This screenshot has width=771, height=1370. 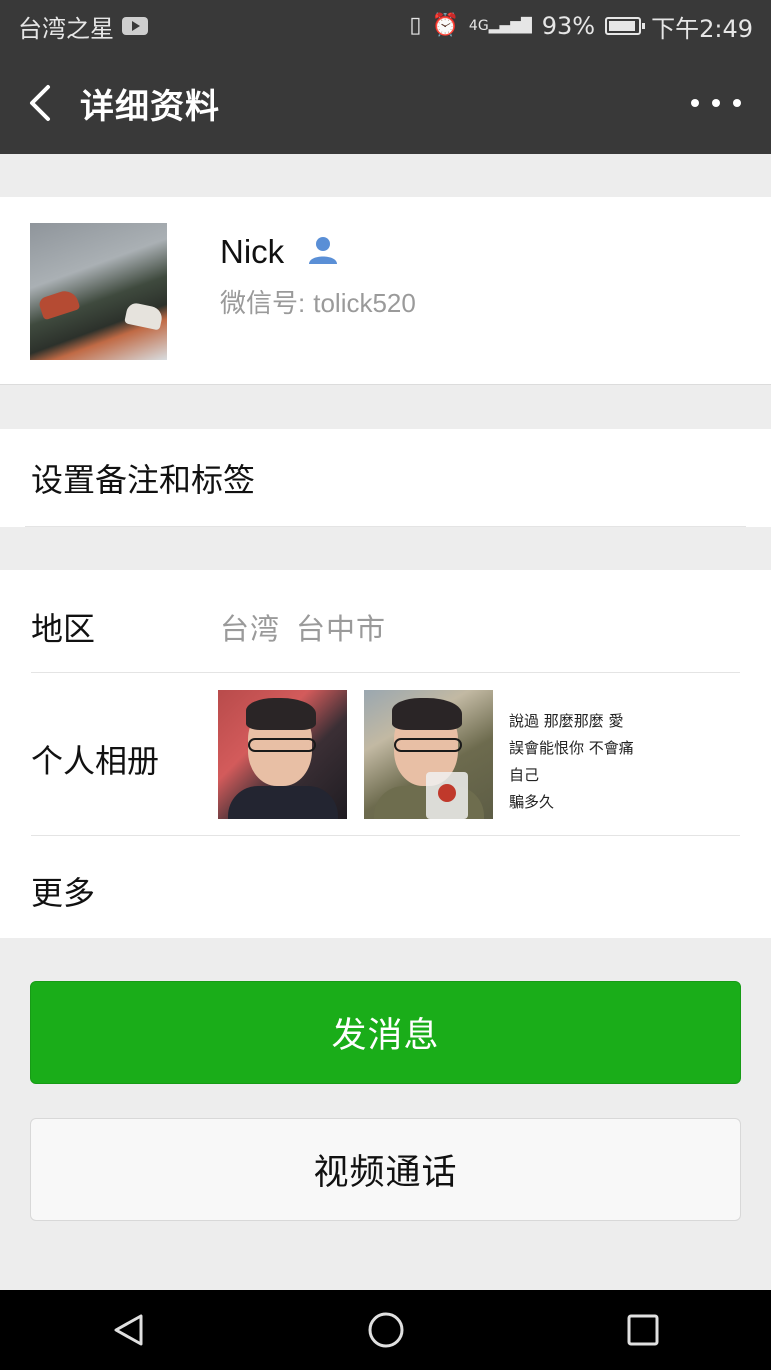 I want to click on more-row: 更多, so click(x=385, y=887).